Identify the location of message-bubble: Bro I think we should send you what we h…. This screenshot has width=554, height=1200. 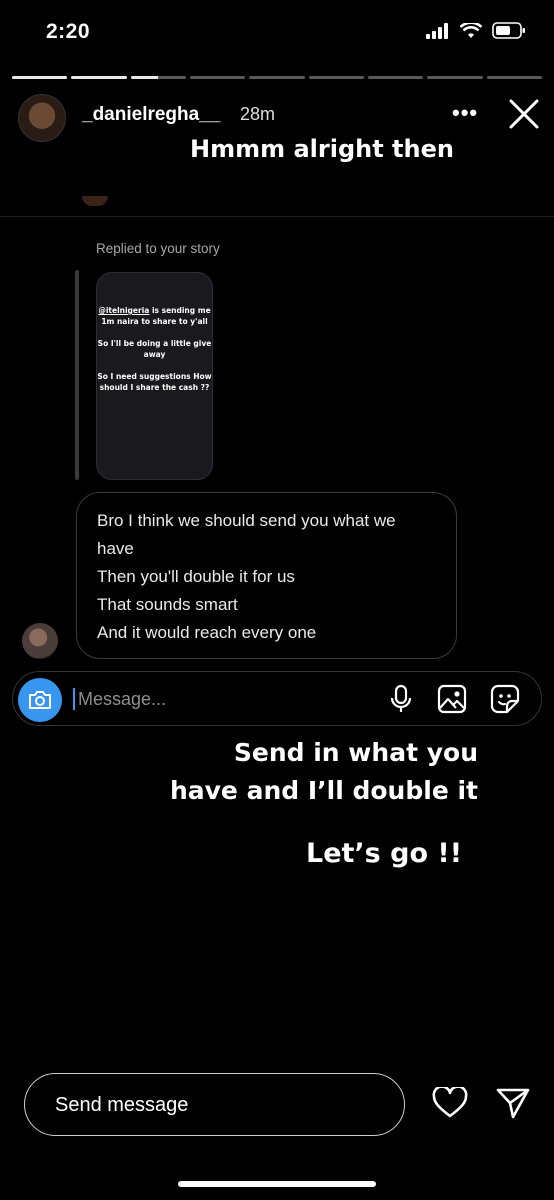
(266, 575).